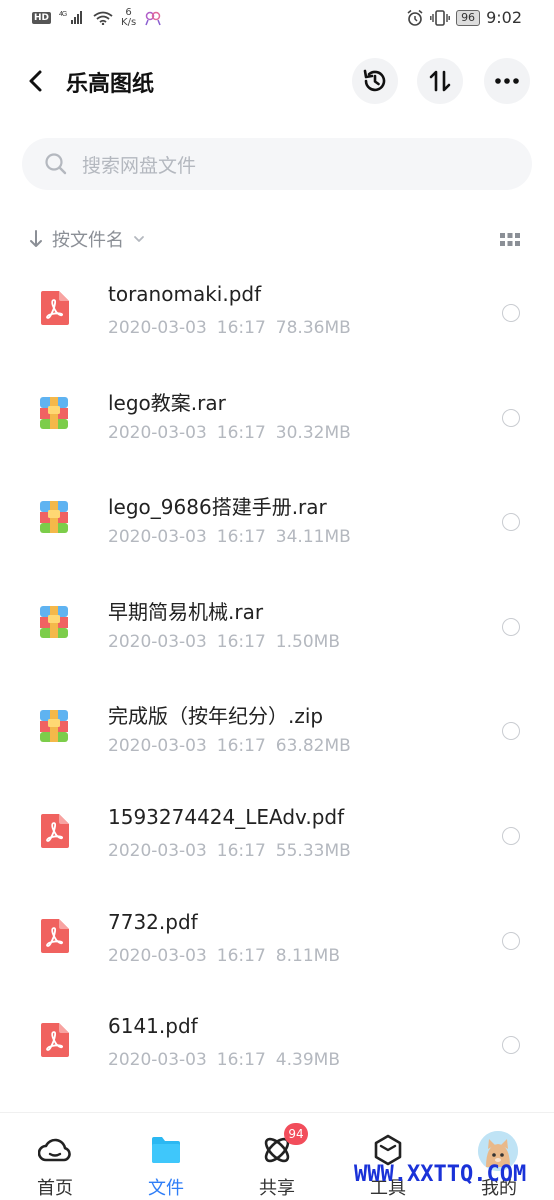 The image size is (554, 1200). What do you see at coordinates (415, 17) in the screenshot?
I see `alarm-icon` at bounding box center [415, 17].